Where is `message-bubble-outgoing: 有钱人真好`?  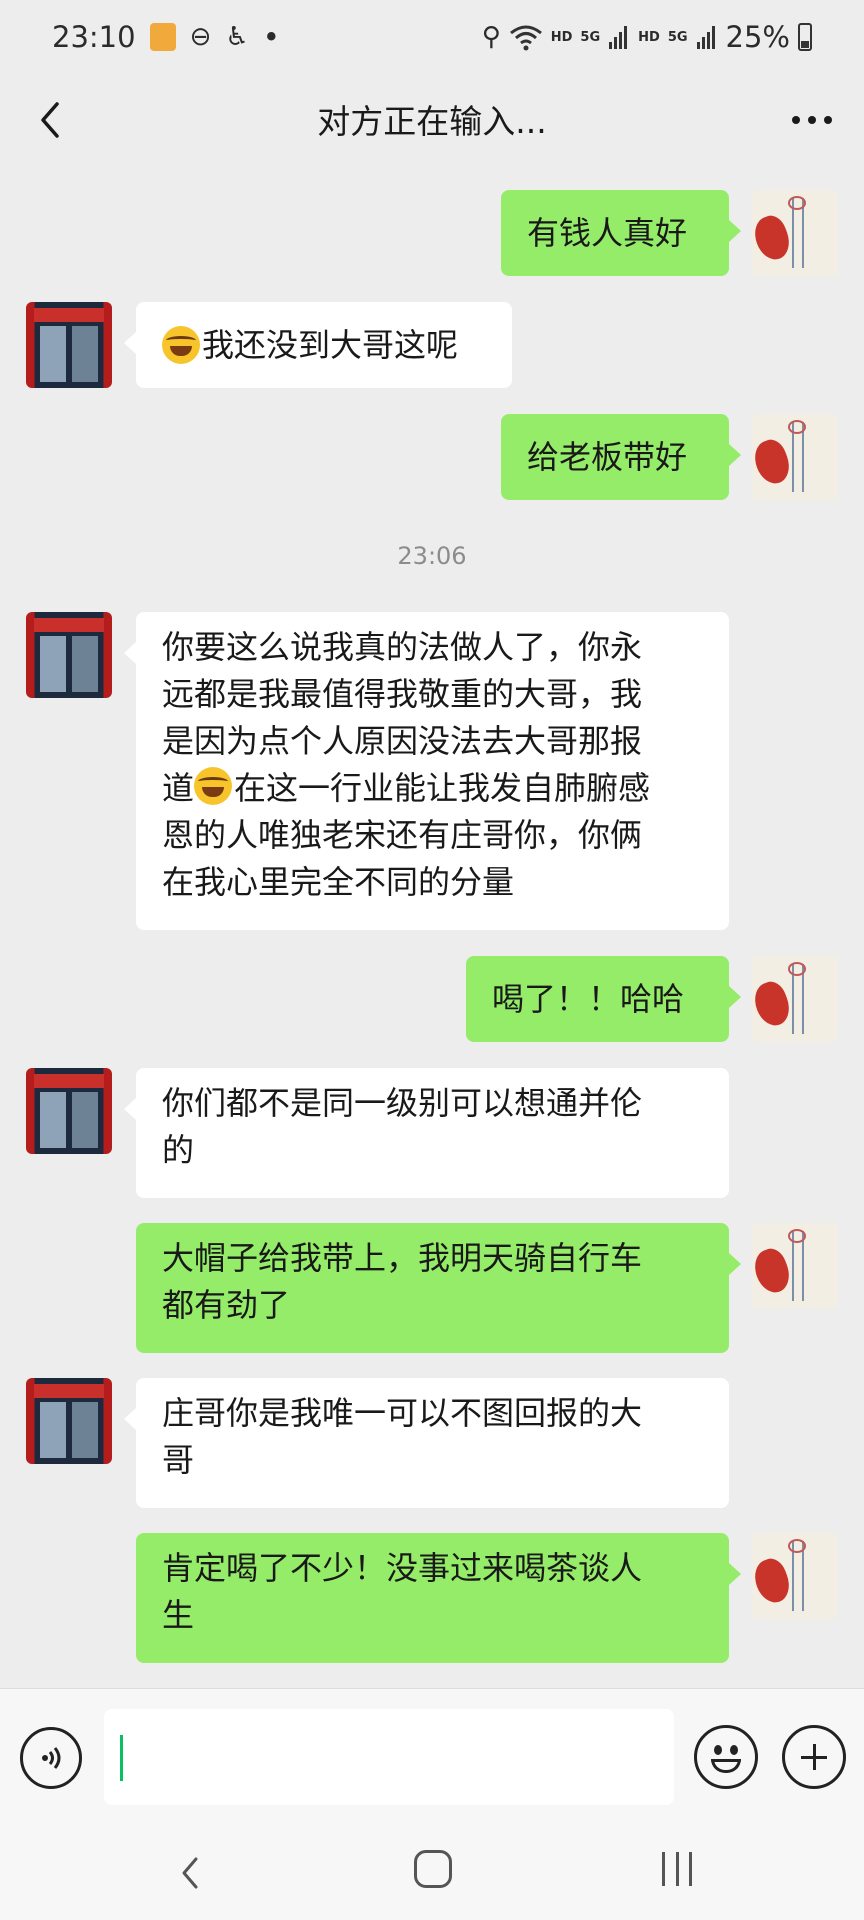
message-bubble-outgoing: 有钱人真好 is located at coordinates (621, 233).